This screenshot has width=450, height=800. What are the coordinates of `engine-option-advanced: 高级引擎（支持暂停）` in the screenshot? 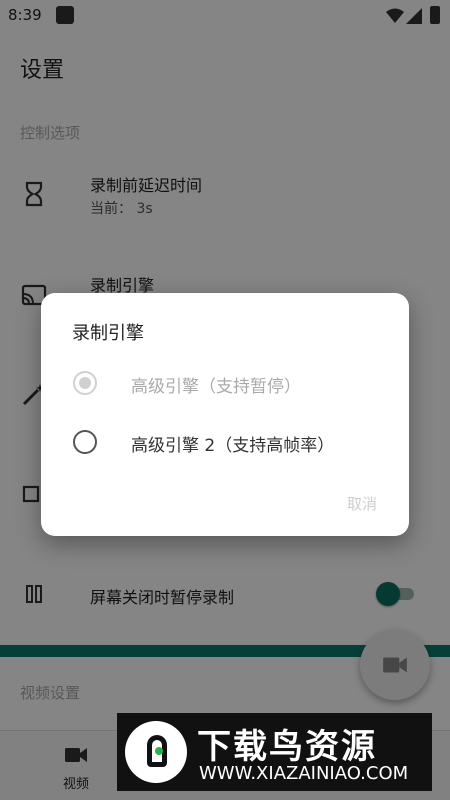 It's located at (233, 383).